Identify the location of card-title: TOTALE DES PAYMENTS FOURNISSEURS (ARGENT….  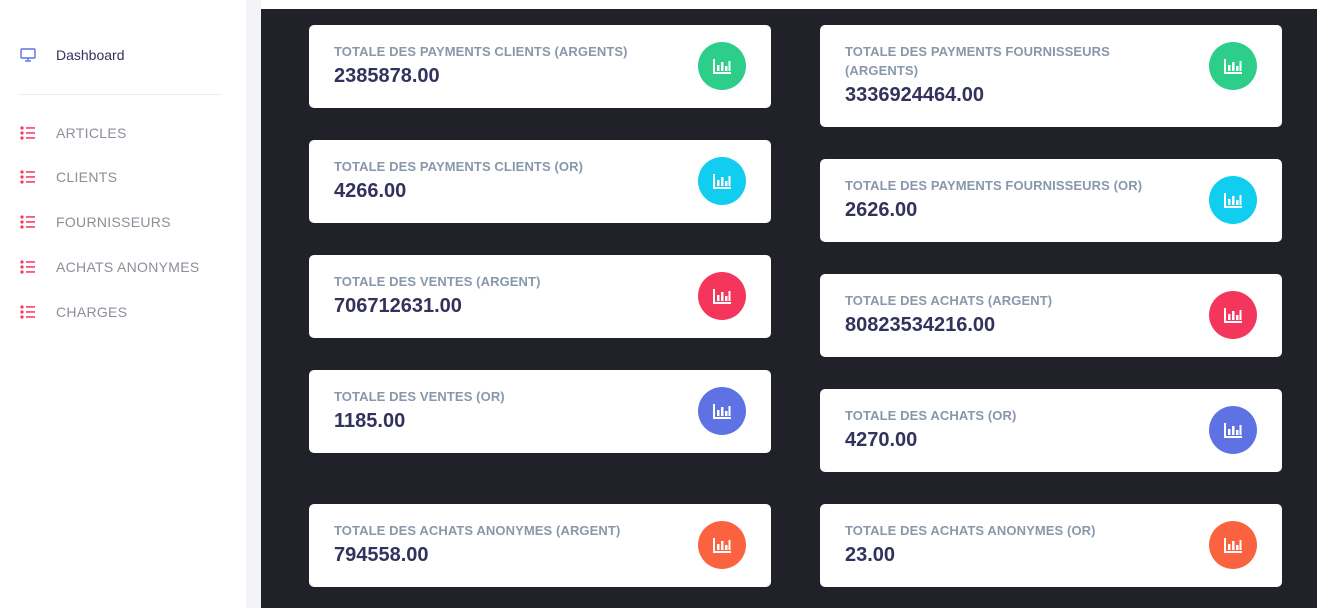
(977, 61).